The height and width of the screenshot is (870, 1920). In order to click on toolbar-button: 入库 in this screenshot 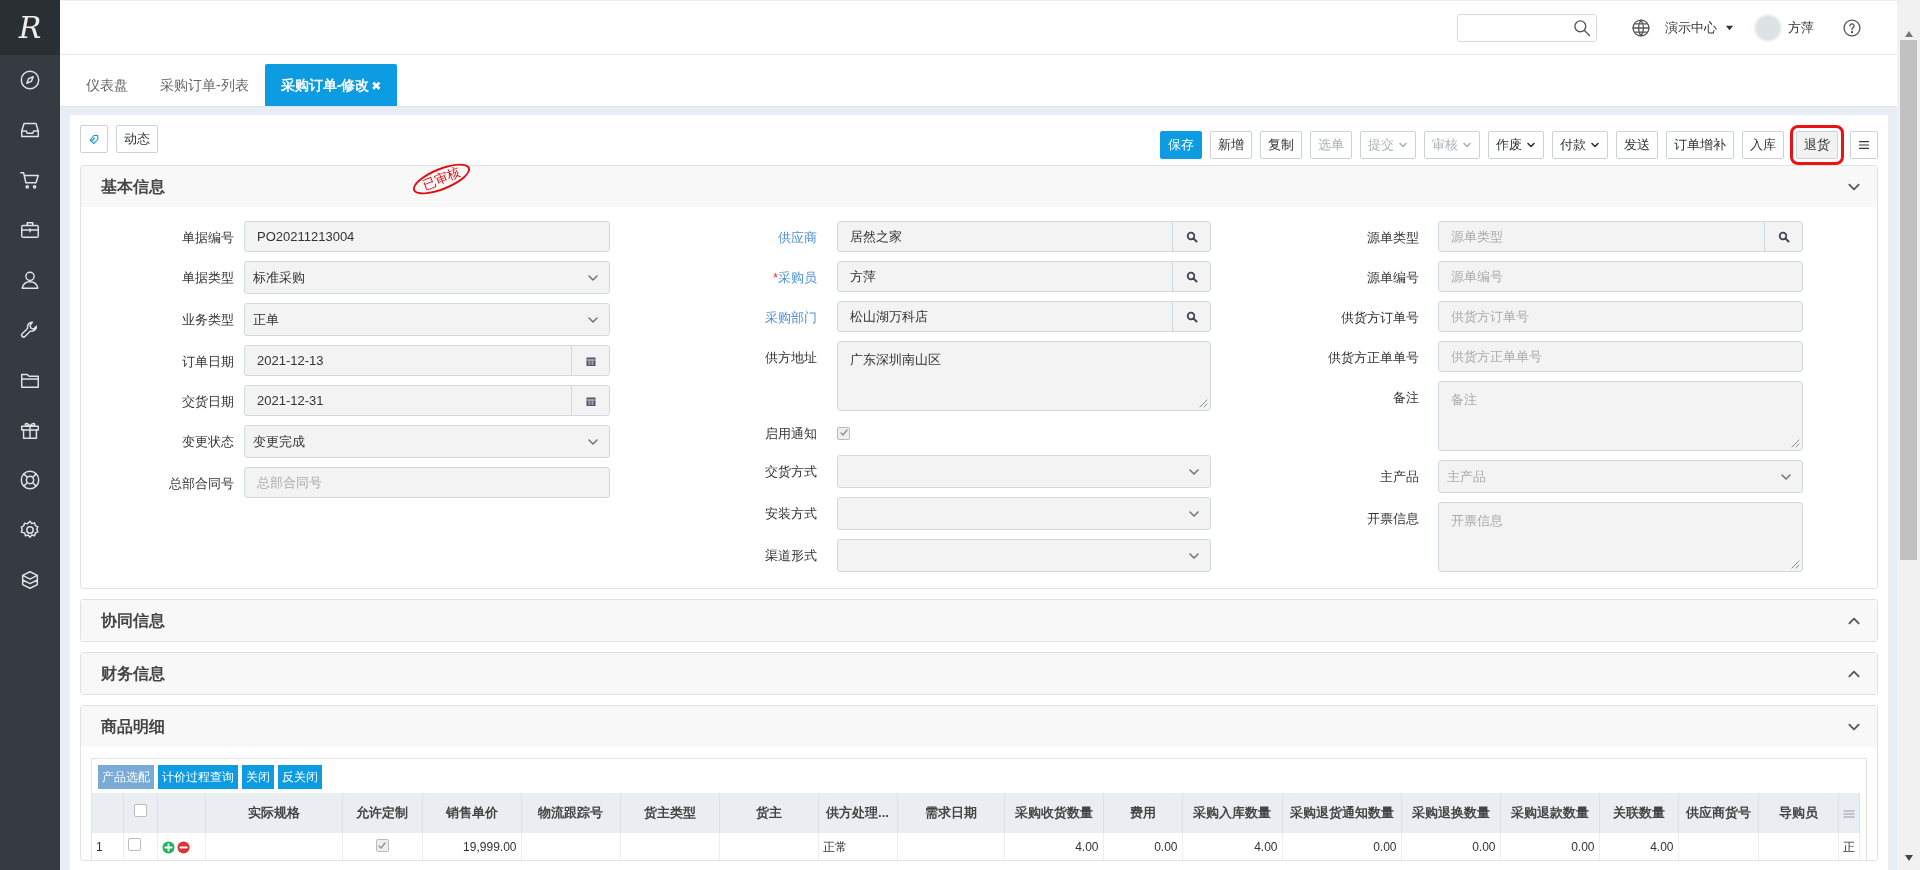, I will do `click(1763, 145)`.